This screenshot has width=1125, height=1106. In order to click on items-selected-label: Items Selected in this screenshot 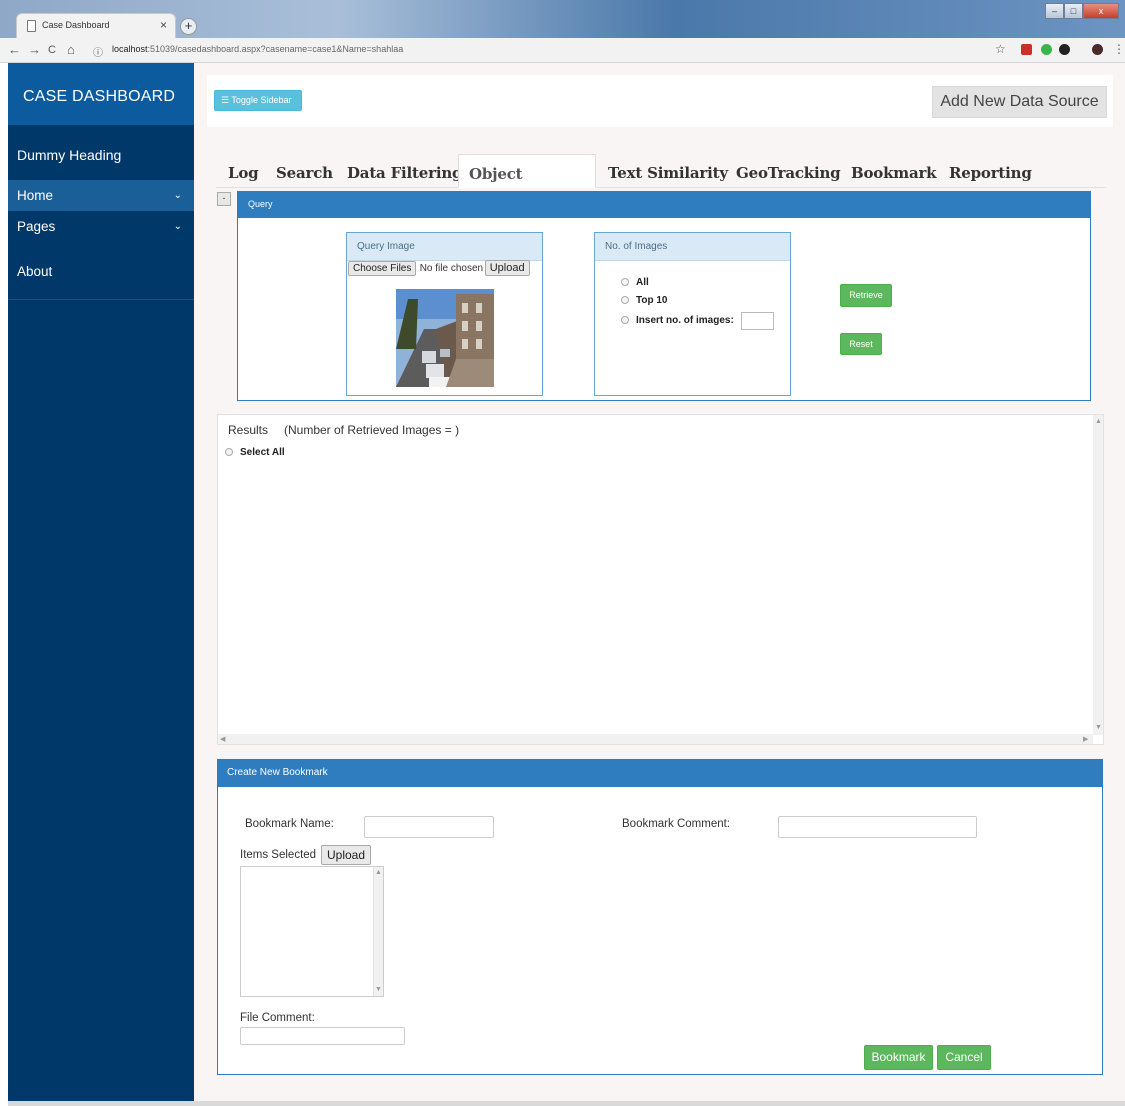, I will do `click(278, 855)`.